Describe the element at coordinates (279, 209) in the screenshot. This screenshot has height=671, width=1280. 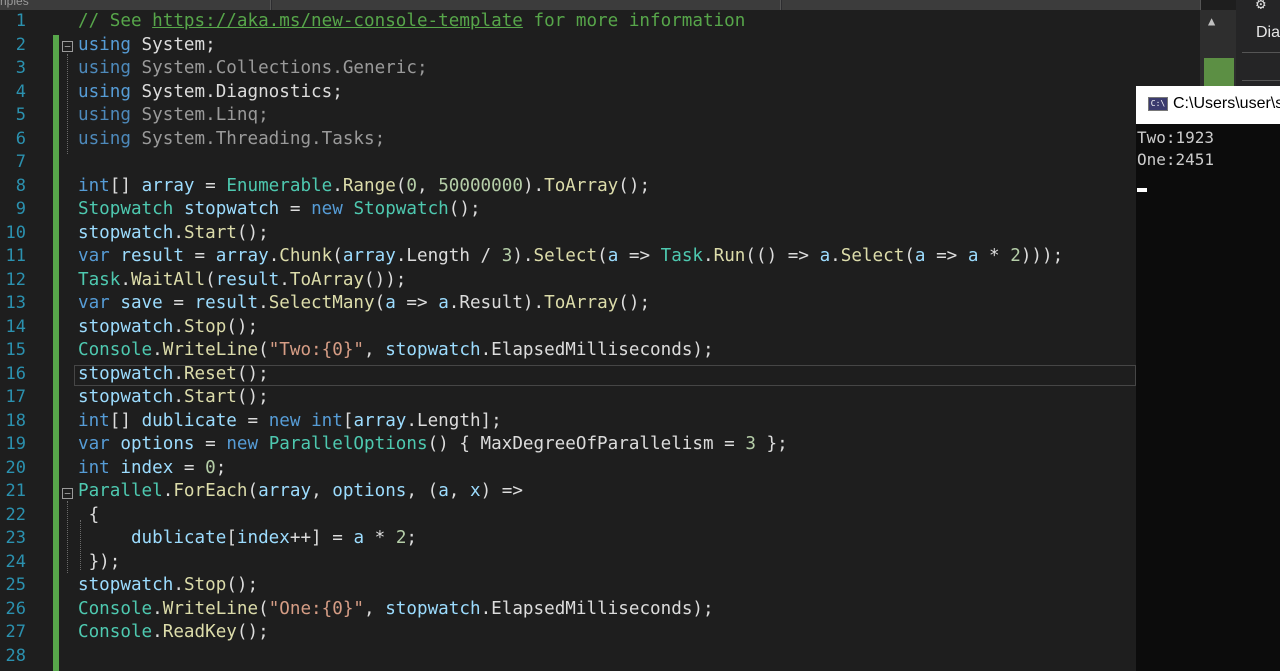
I see `code-text: Stopwatch stopwatch = new Stopwatch();` at that location.